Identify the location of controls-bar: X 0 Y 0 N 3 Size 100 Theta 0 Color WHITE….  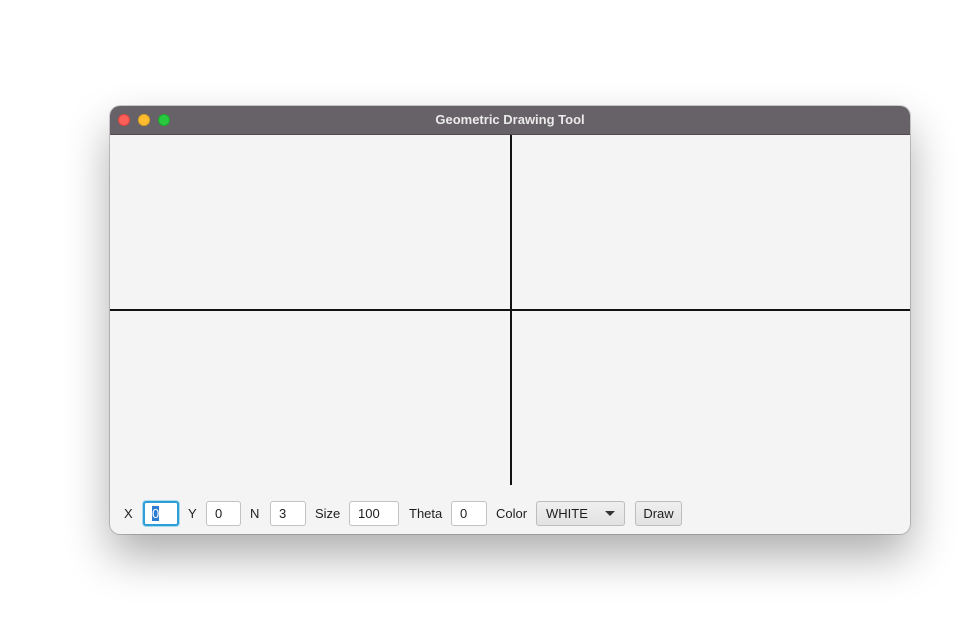
(510, 514).